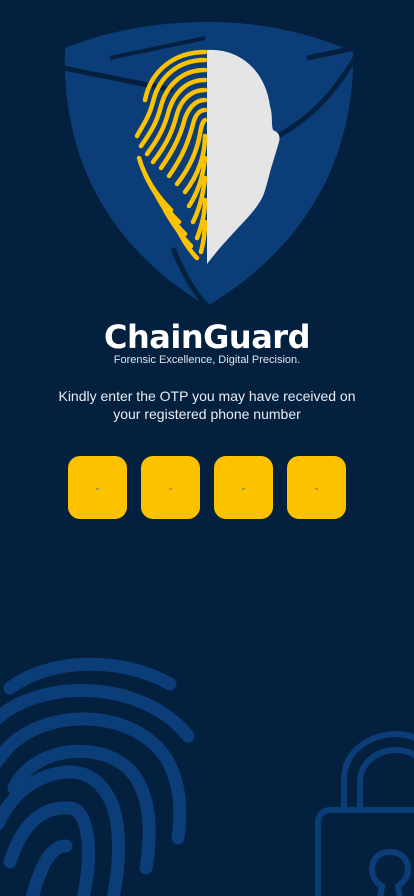  I want to click on app-title: ChainGuard, so click(207, 337).